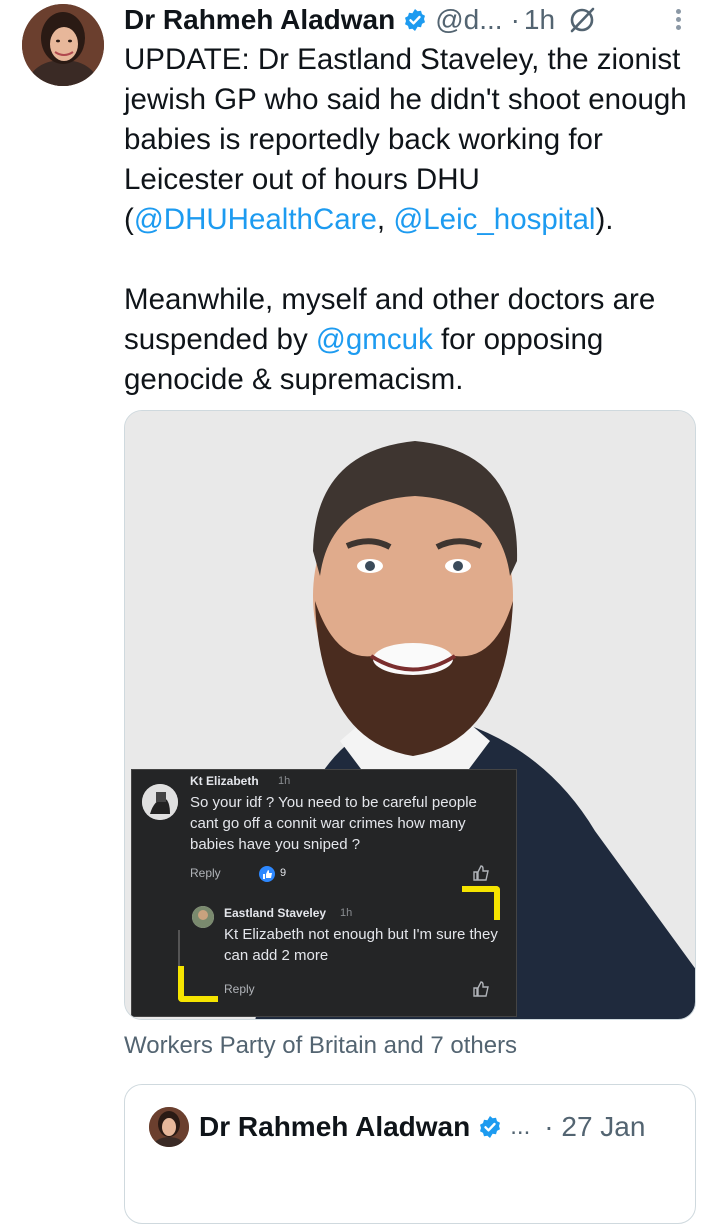 The height and width of the screenshot is (1224, 720). I want to click on comment2-reply: Reply, so click(239, 989).